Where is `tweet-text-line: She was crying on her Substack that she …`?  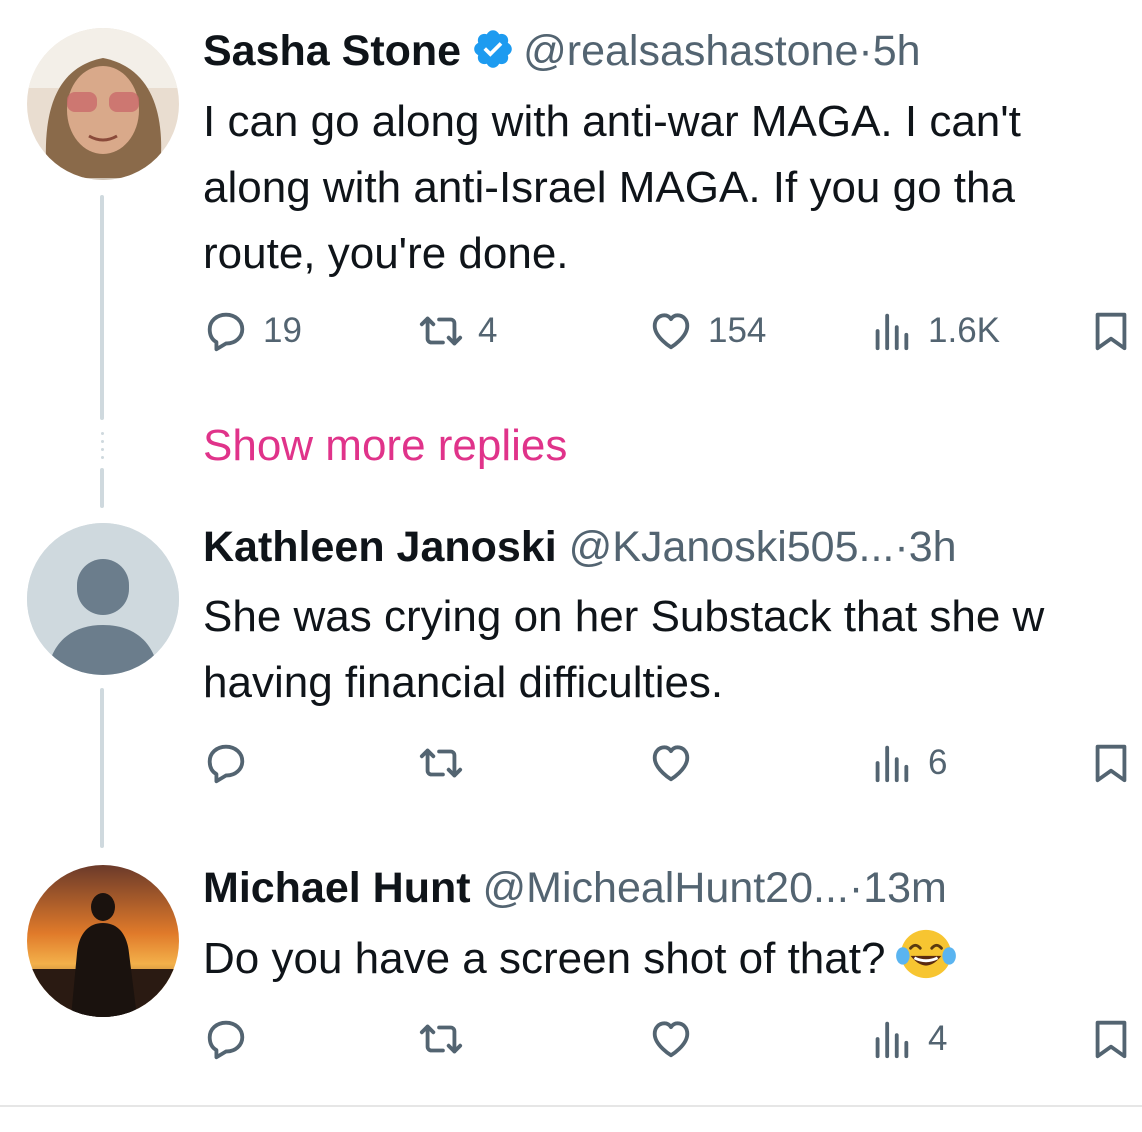
tweet-text-line: She was crying on her Substack that she … is located at coordinates (624, 616).